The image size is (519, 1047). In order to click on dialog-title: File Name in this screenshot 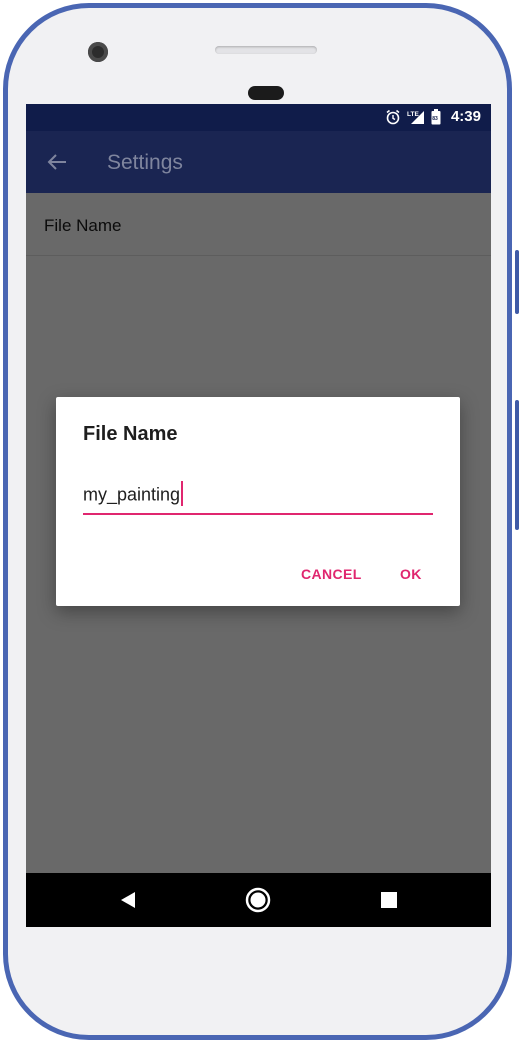, I will do `click(130, 434)`.